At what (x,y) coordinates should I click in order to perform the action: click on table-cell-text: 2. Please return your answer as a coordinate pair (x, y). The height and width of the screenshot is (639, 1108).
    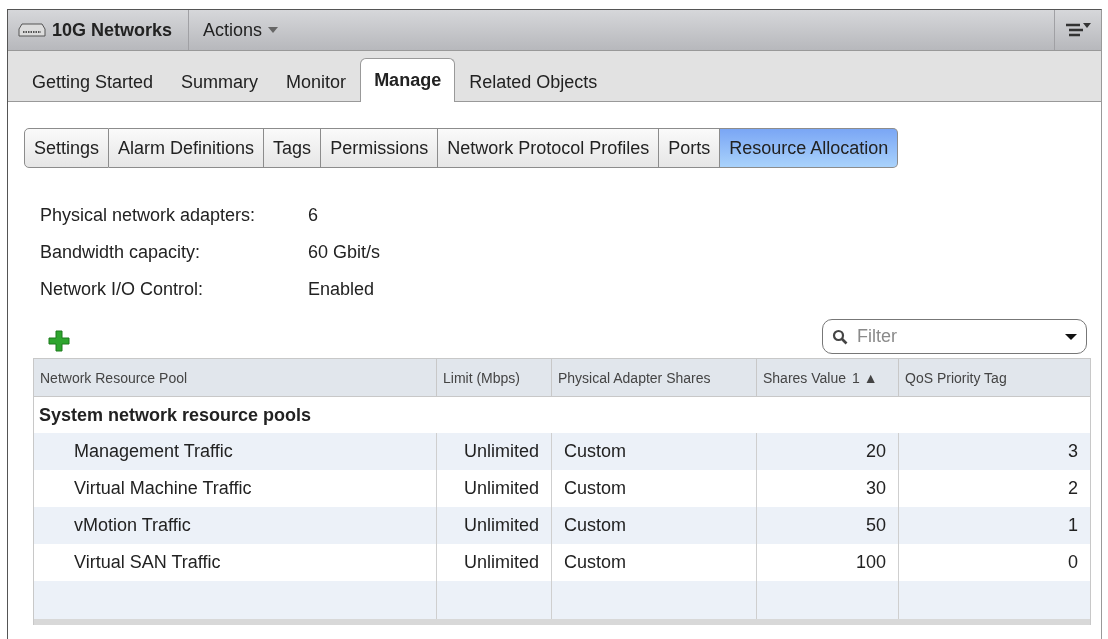
    Looking at the image, I should click on (1073, 488).